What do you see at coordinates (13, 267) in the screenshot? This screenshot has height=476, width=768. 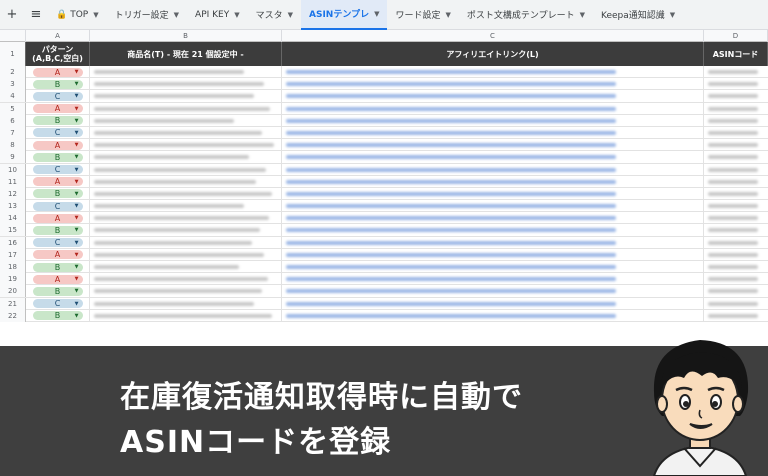 I see `row-number: 18` at bounding box center [13, 267].